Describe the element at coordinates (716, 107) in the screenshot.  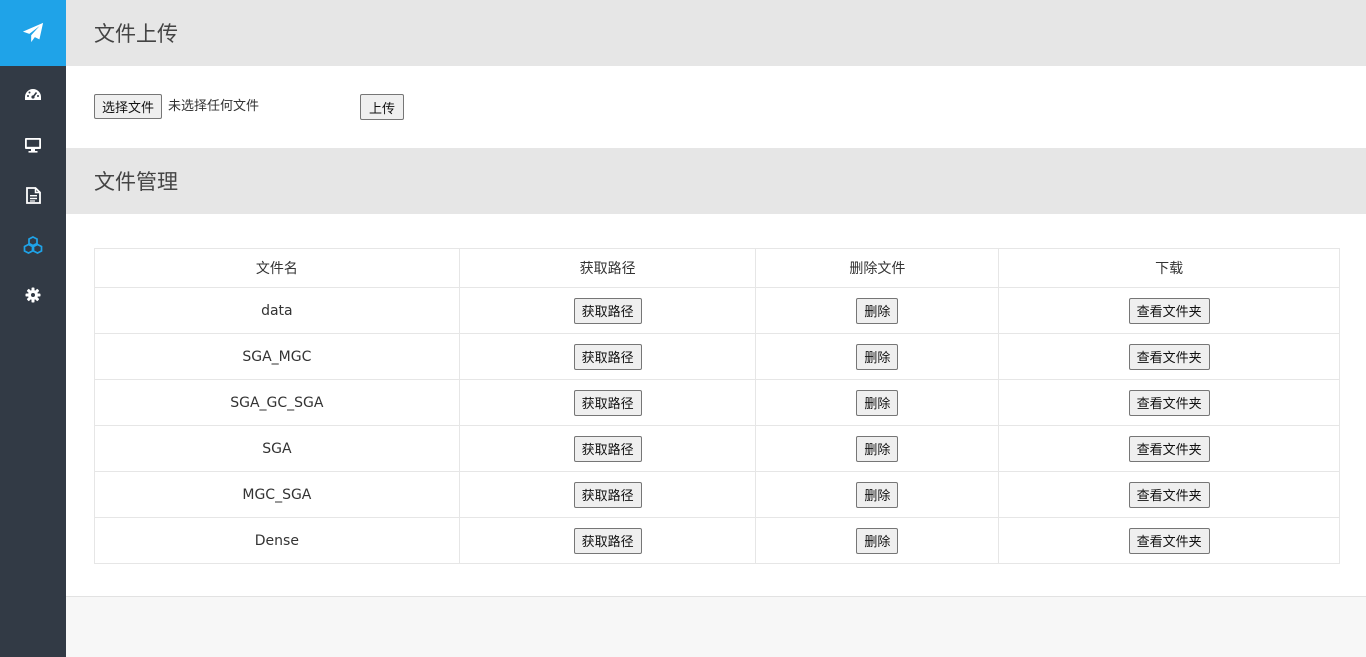
I see `upload-form: 选择文件 未选择任何文件 上传` at that location.